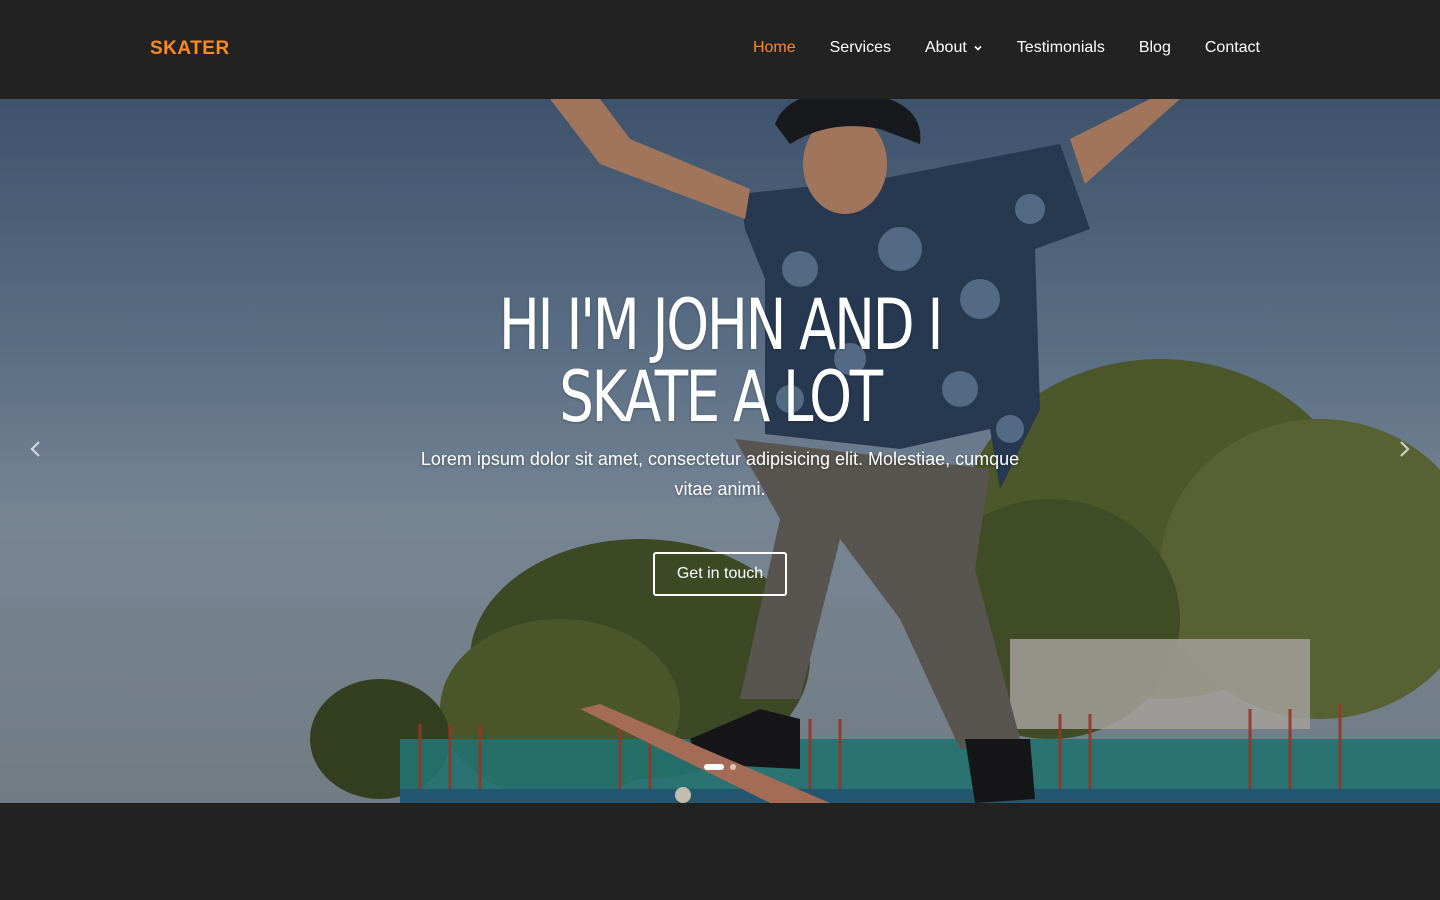 The height and width of the screenshot is (900, 1440). I want to click on chevron-right-icon, so click(1405, 449).